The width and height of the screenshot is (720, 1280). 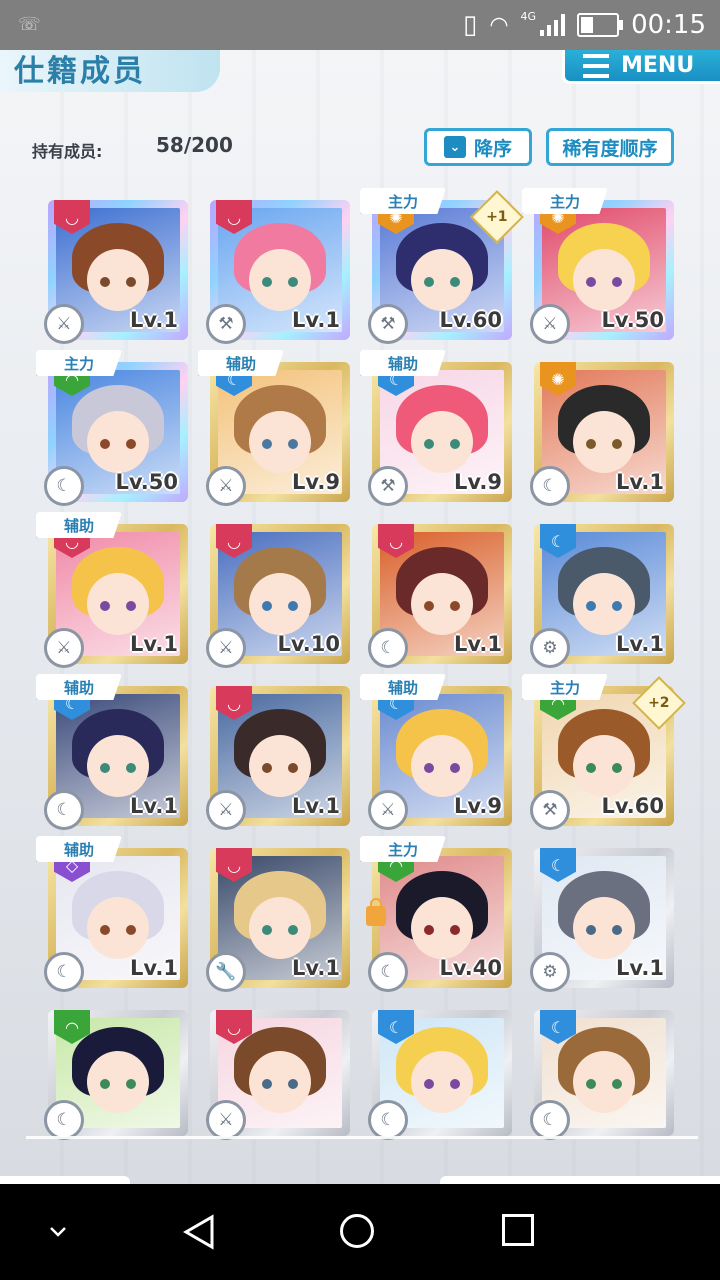 I want to click on member-card: ◡ ⚔, so click(x=278, y=1075).